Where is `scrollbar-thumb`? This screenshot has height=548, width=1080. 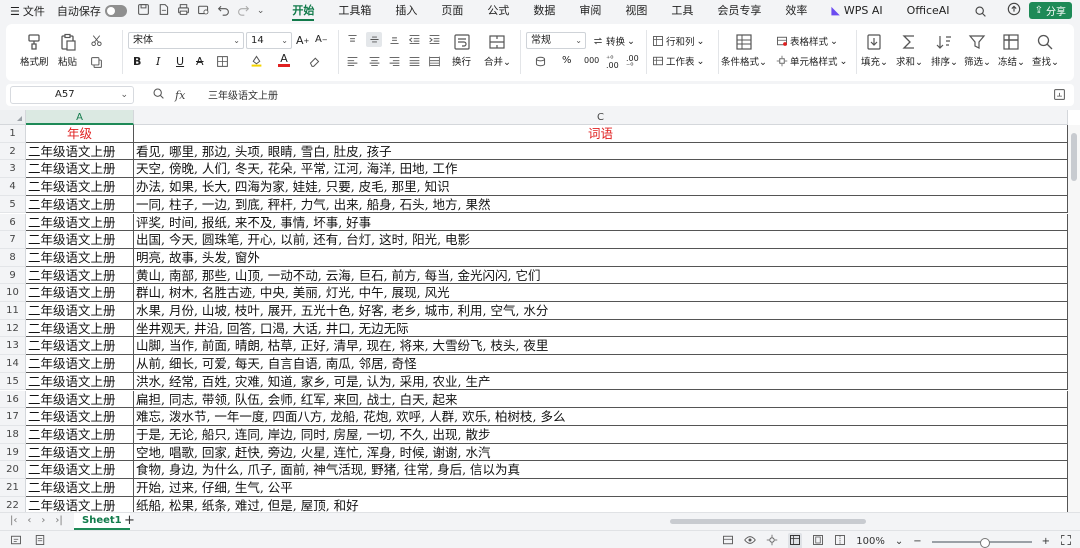 scrollbar-thumb is located at coordinates (1074, 157).